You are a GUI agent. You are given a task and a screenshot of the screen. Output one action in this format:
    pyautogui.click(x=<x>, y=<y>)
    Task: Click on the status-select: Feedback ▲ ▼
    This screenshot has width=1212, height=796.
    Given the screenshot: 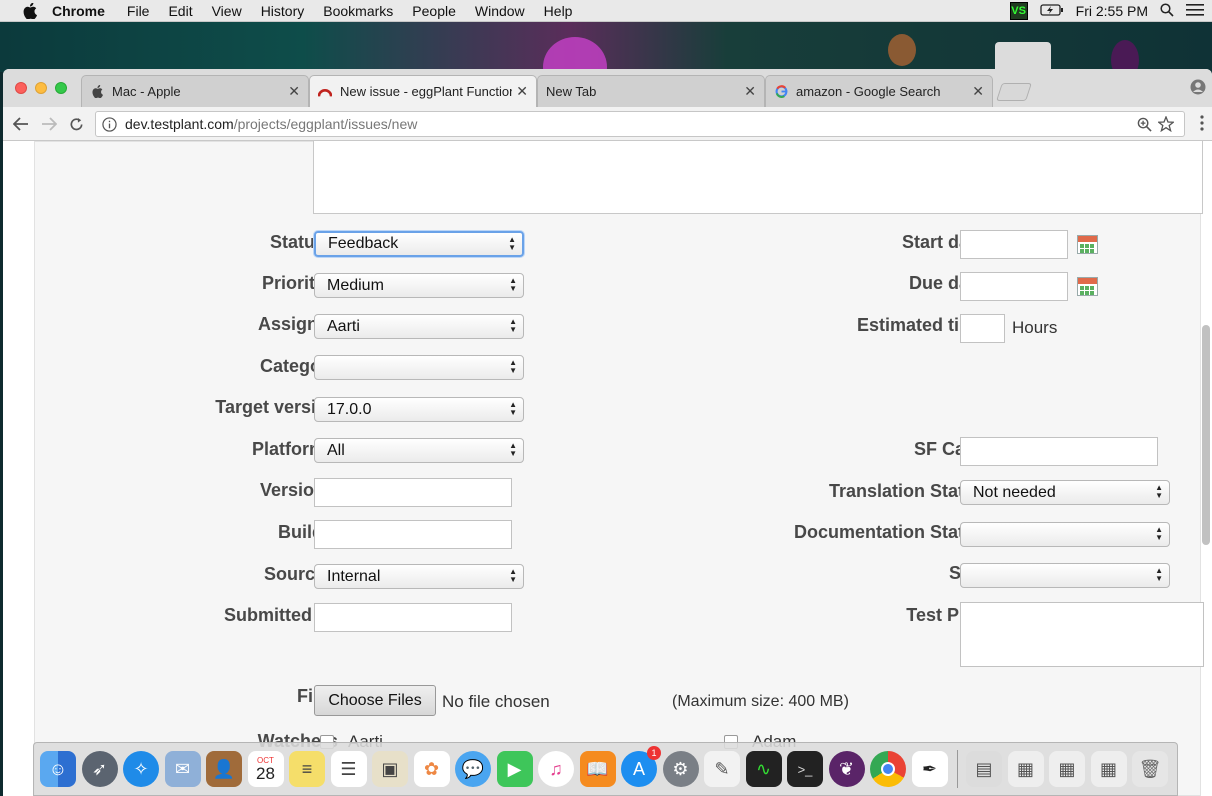 What is the action you would take?
    pyautogui.click(x=419, y=244)
    